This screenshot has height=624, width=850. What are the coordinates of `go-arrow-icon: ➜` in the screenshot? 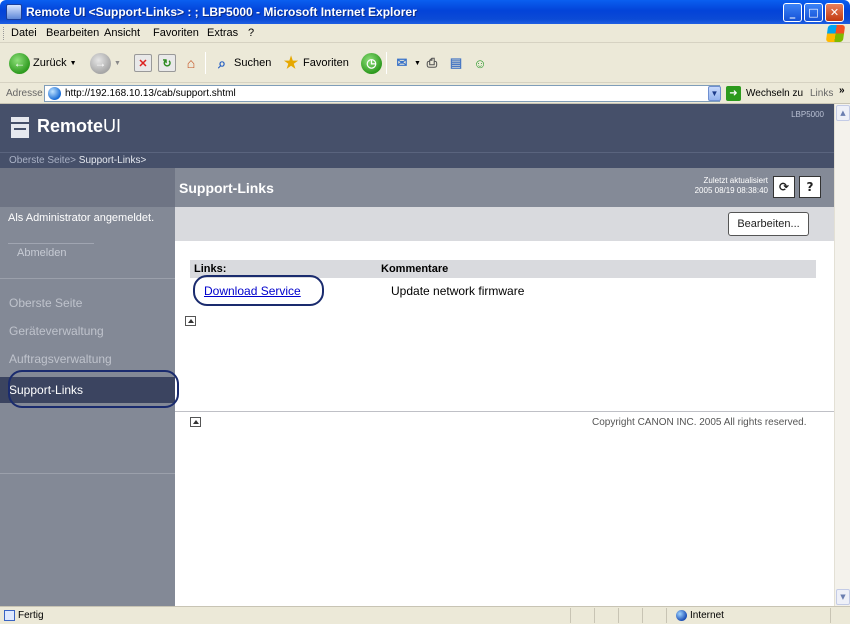 It's located at (733, 93).